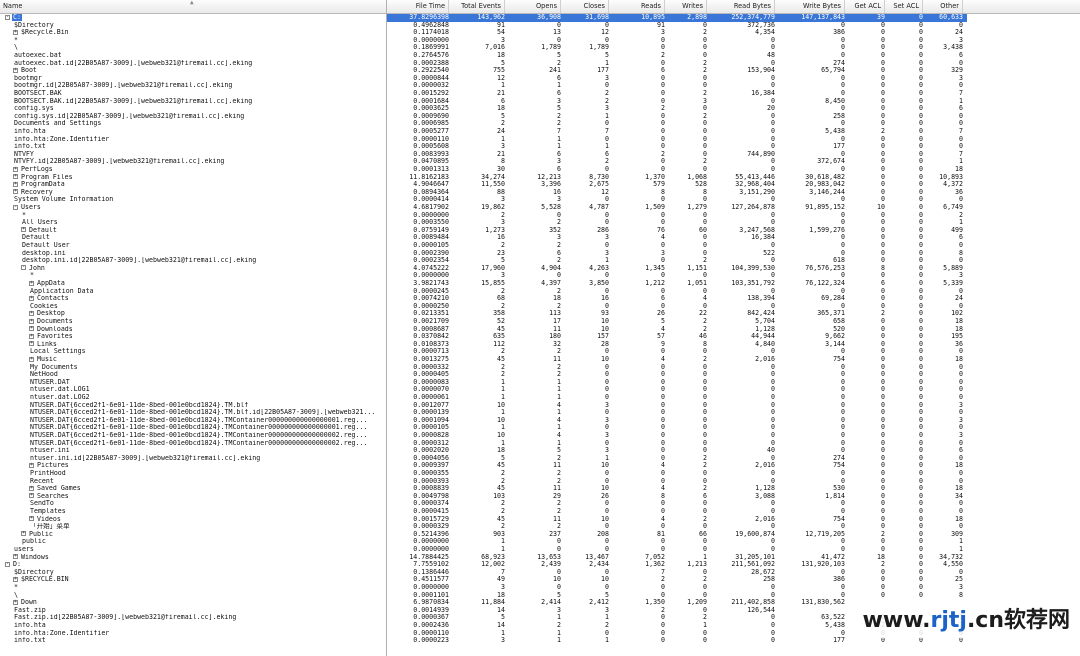 The image size is (1080, 656). Describe the element at coordinates (540, 451) in the screenshot. I see `tree-row: ntuser.ini 0.0002020 18 5 3 0 0 40 0 0 0 6` at that location.